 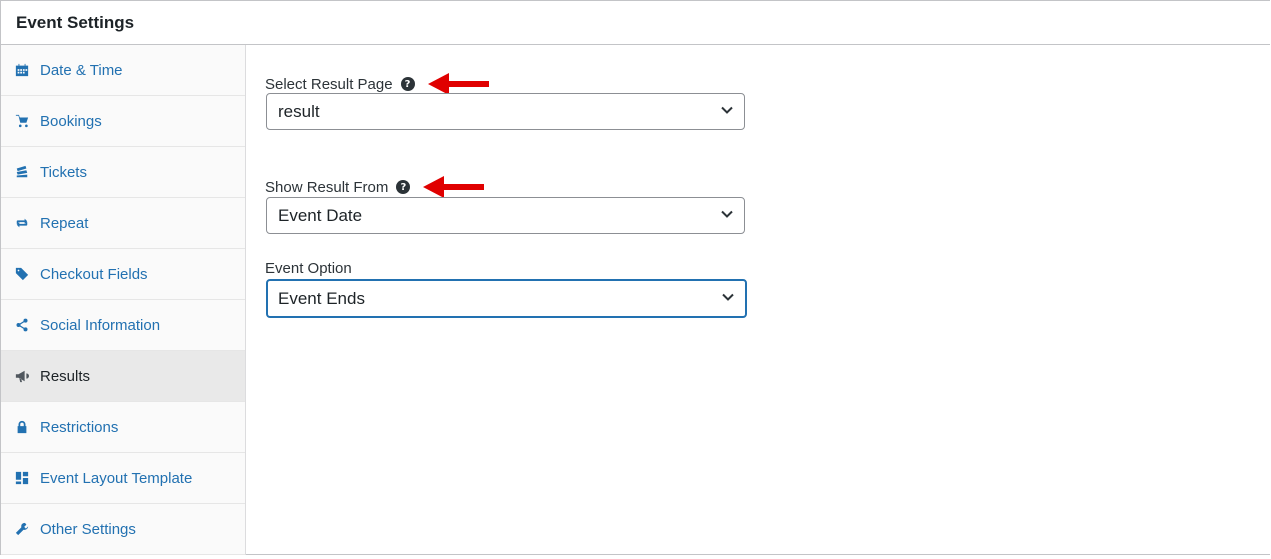 I want to click on sidebar-item-bookings: Bookings, so click(x=123, y=121).